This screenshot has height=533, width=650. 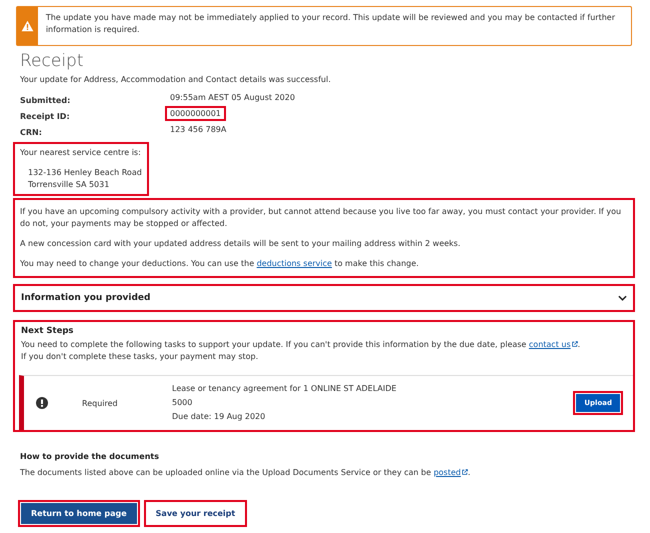 What do you see at coordinates (622, 298) in the screenshot?
I see `chevron-icon` at bounding box center [622, 298].